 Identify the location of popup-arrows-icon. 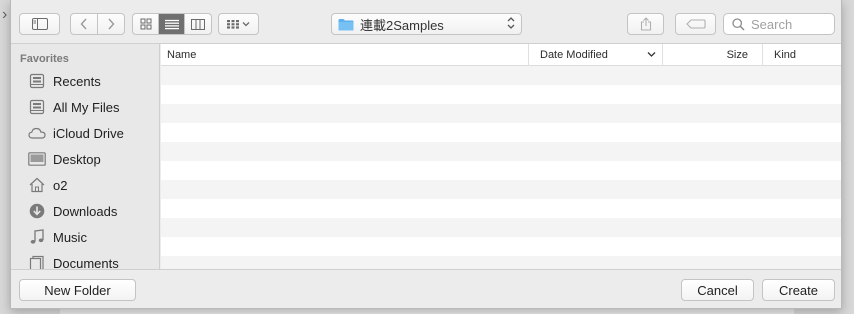
(511, 24).